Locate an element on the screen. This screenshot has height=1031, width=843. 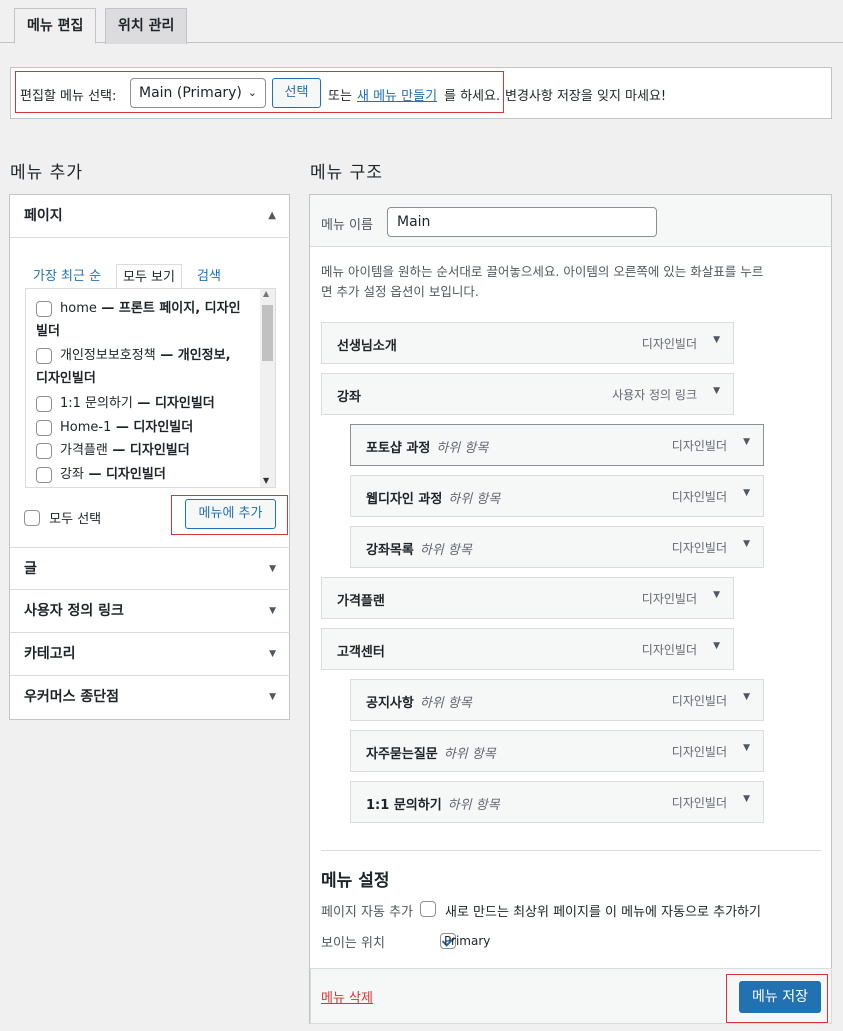
scroll-down-icon: ▼ is located at coordinates (266, 480).